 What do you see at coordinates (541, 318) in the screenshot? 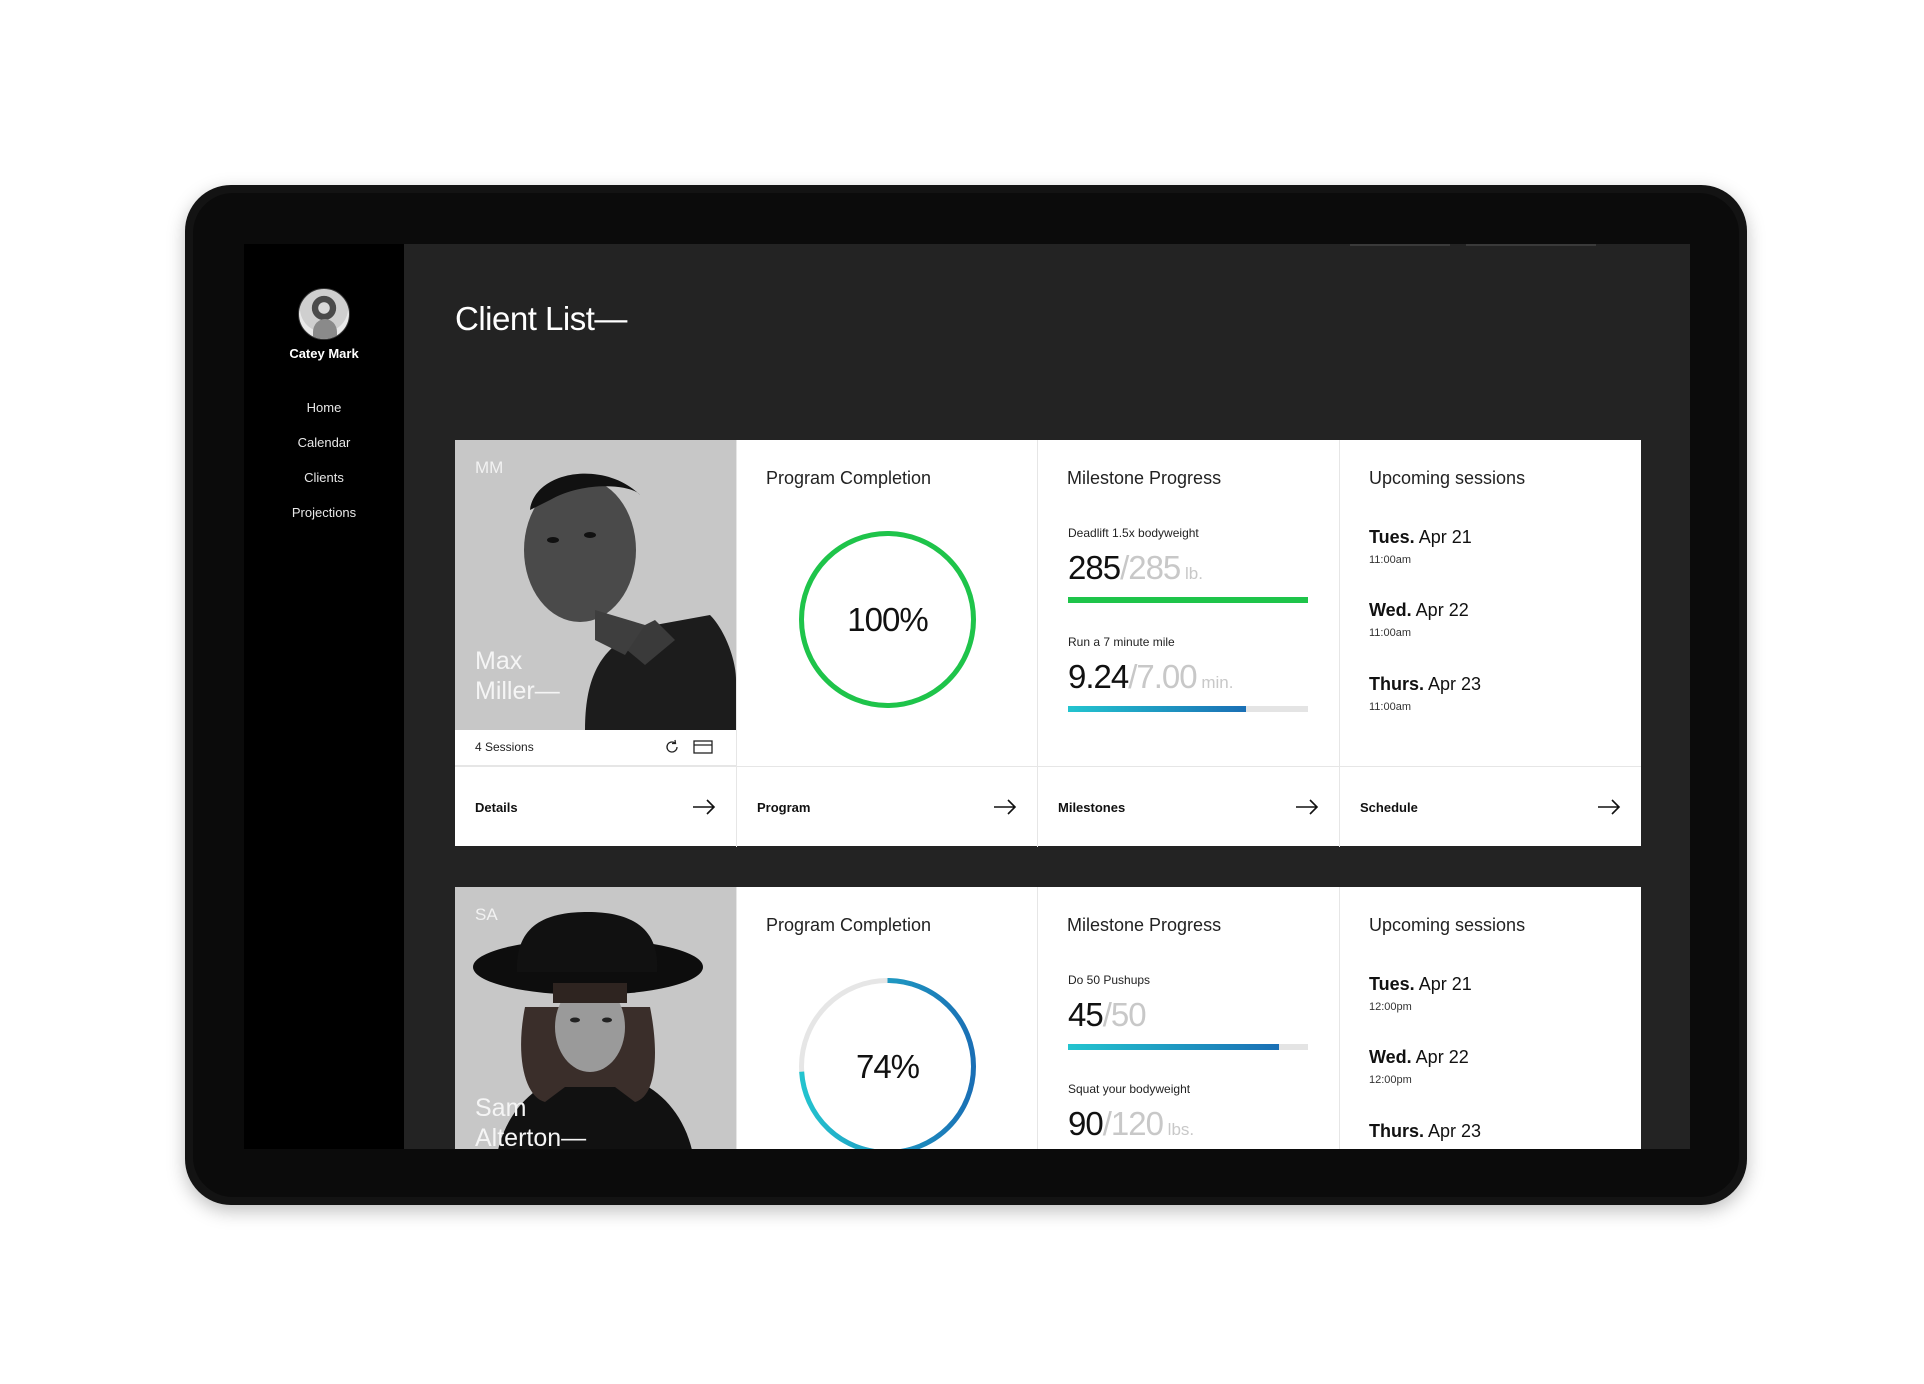
I see `page-title: Client List—` at bounding box center [541, 318].